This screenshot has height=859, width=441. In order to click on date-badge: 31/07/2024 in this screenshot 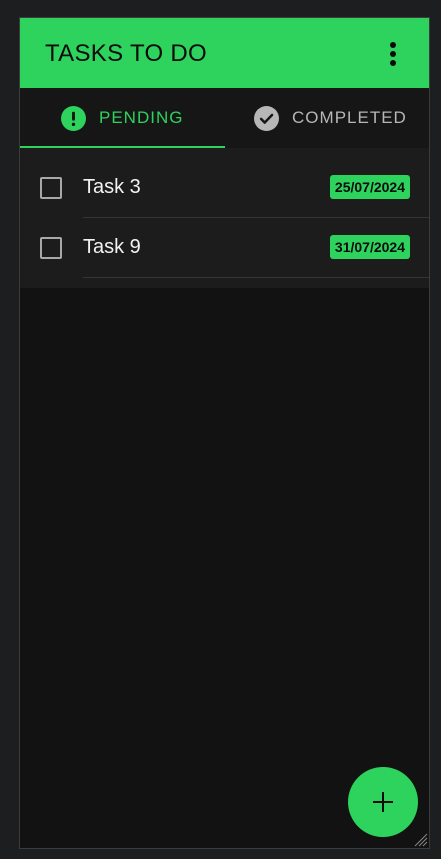, I will do `click(369, 247)`.